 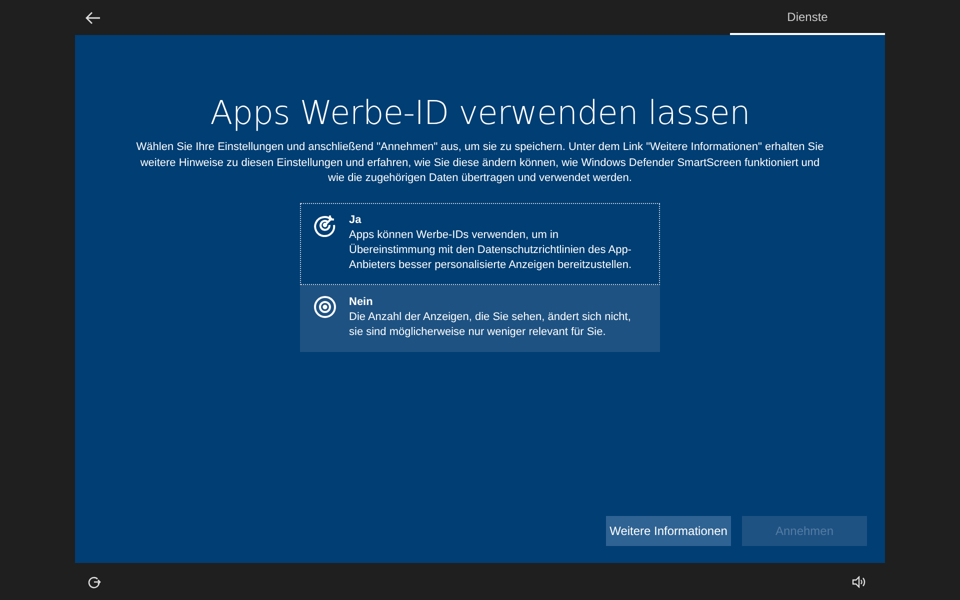 What do you see at coordinates (490, 250) in the screenshot?
I see `option-description: Apps können Werbe-IDs verwenden, um in Übereinstimmung mit den Datenschutzrichtlinien des App-Anbieters besser personalisierte Anzeigen bereitzustellen.` at bounding box center [490, 250].